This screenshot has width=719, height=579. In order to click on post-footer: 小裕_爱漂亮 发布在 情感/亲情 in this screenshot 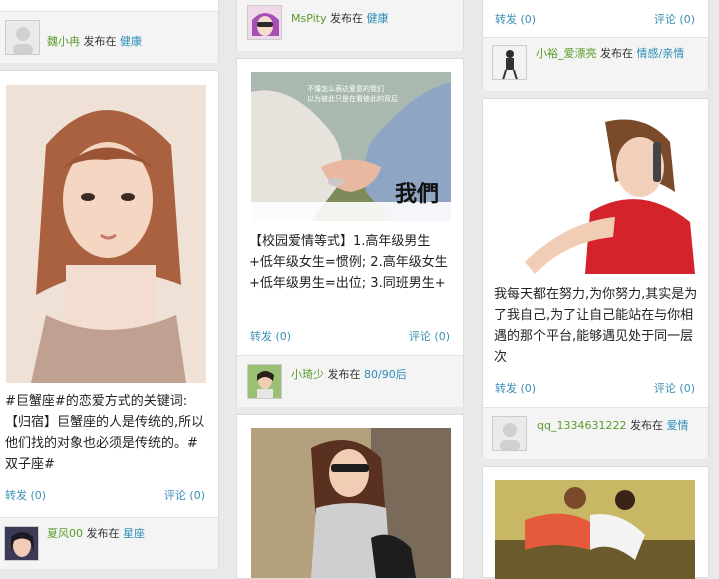, I will do `click(595, 64)`.